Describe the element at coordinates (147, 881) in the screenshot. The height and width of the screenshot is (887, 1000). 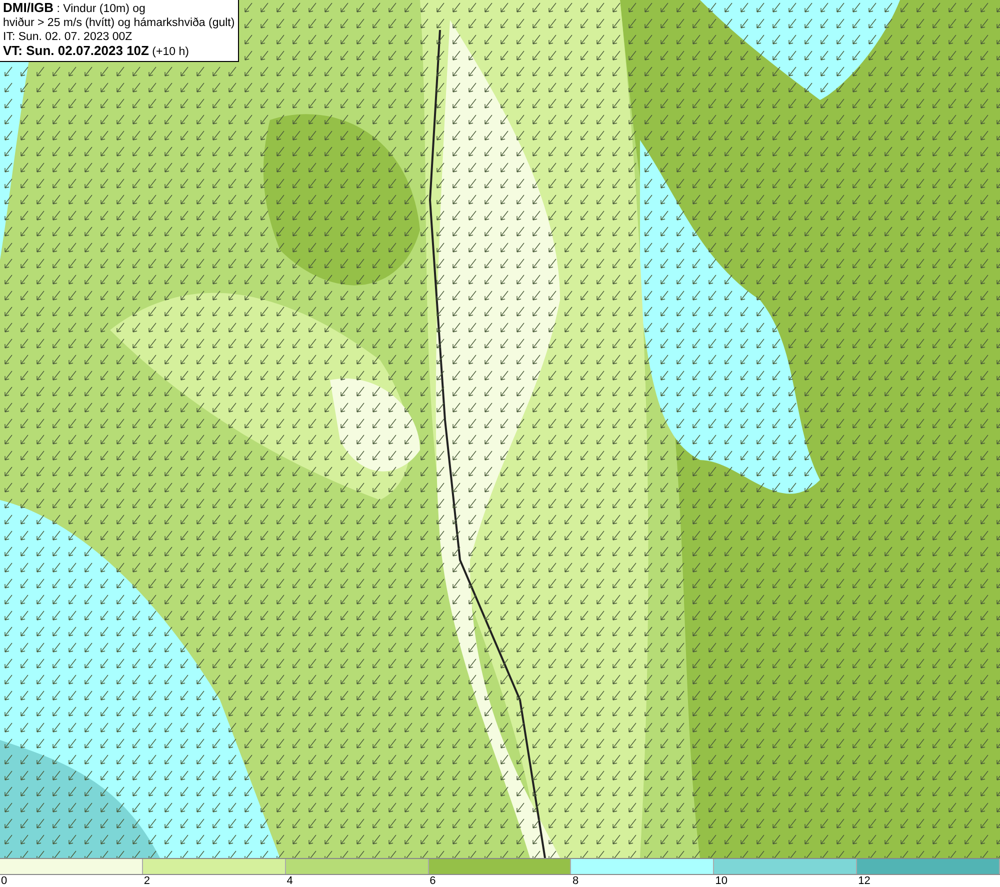
I see `scale-label: 2` at that location.